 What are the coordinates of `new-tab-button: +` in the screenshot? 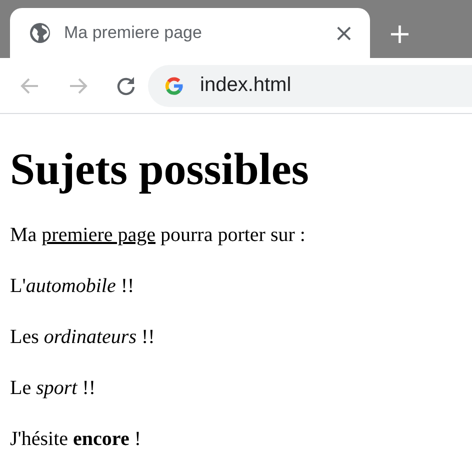 It's located at (400, 34).